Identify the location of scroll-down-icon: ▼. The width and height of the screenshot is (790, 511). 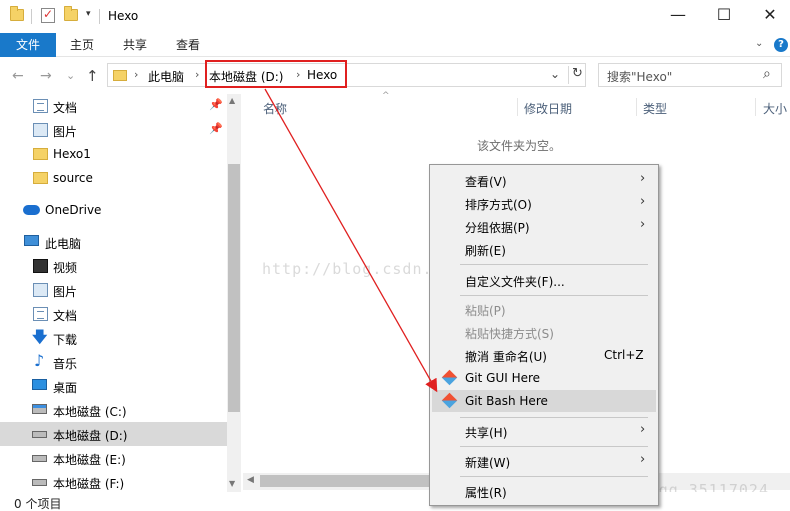
(232, 483).